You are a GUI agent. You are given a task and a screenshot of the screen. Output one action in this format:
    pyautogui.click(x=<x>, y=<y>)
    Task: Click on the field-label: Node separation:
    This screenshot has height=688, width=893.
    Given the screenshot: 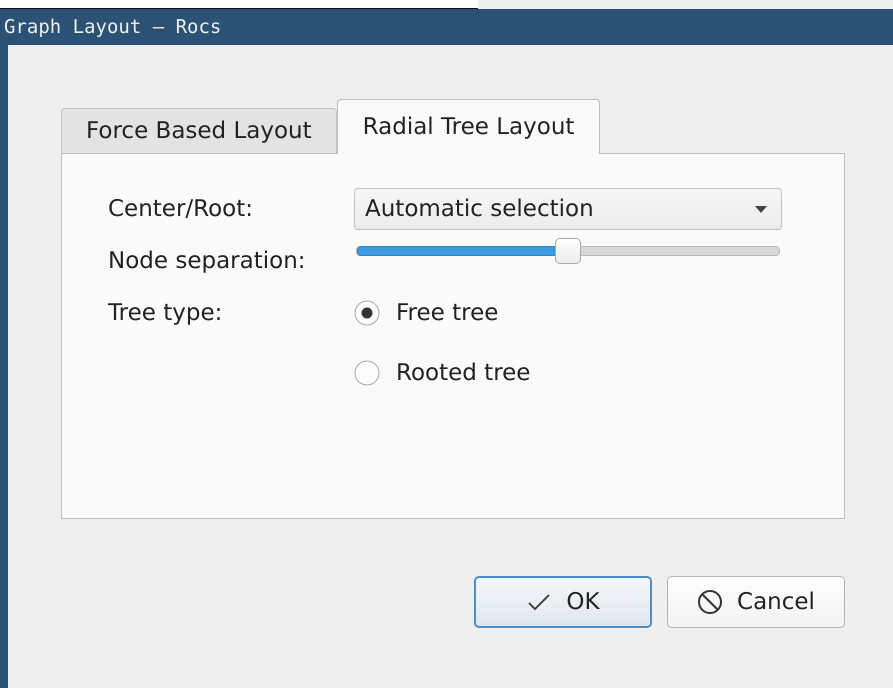 What is the action you would take?
    pyautogui.click(x=207, y=261)
    